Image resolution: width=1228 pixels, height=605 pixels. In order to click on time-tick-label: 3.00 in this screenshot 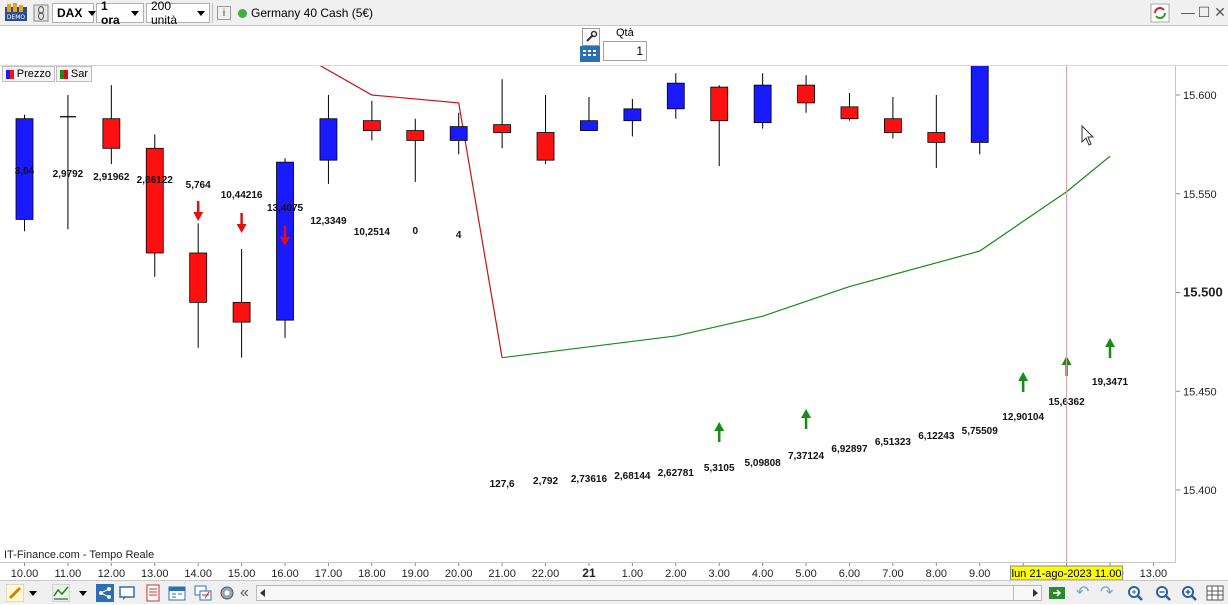, I will do `click(719, 574)`.